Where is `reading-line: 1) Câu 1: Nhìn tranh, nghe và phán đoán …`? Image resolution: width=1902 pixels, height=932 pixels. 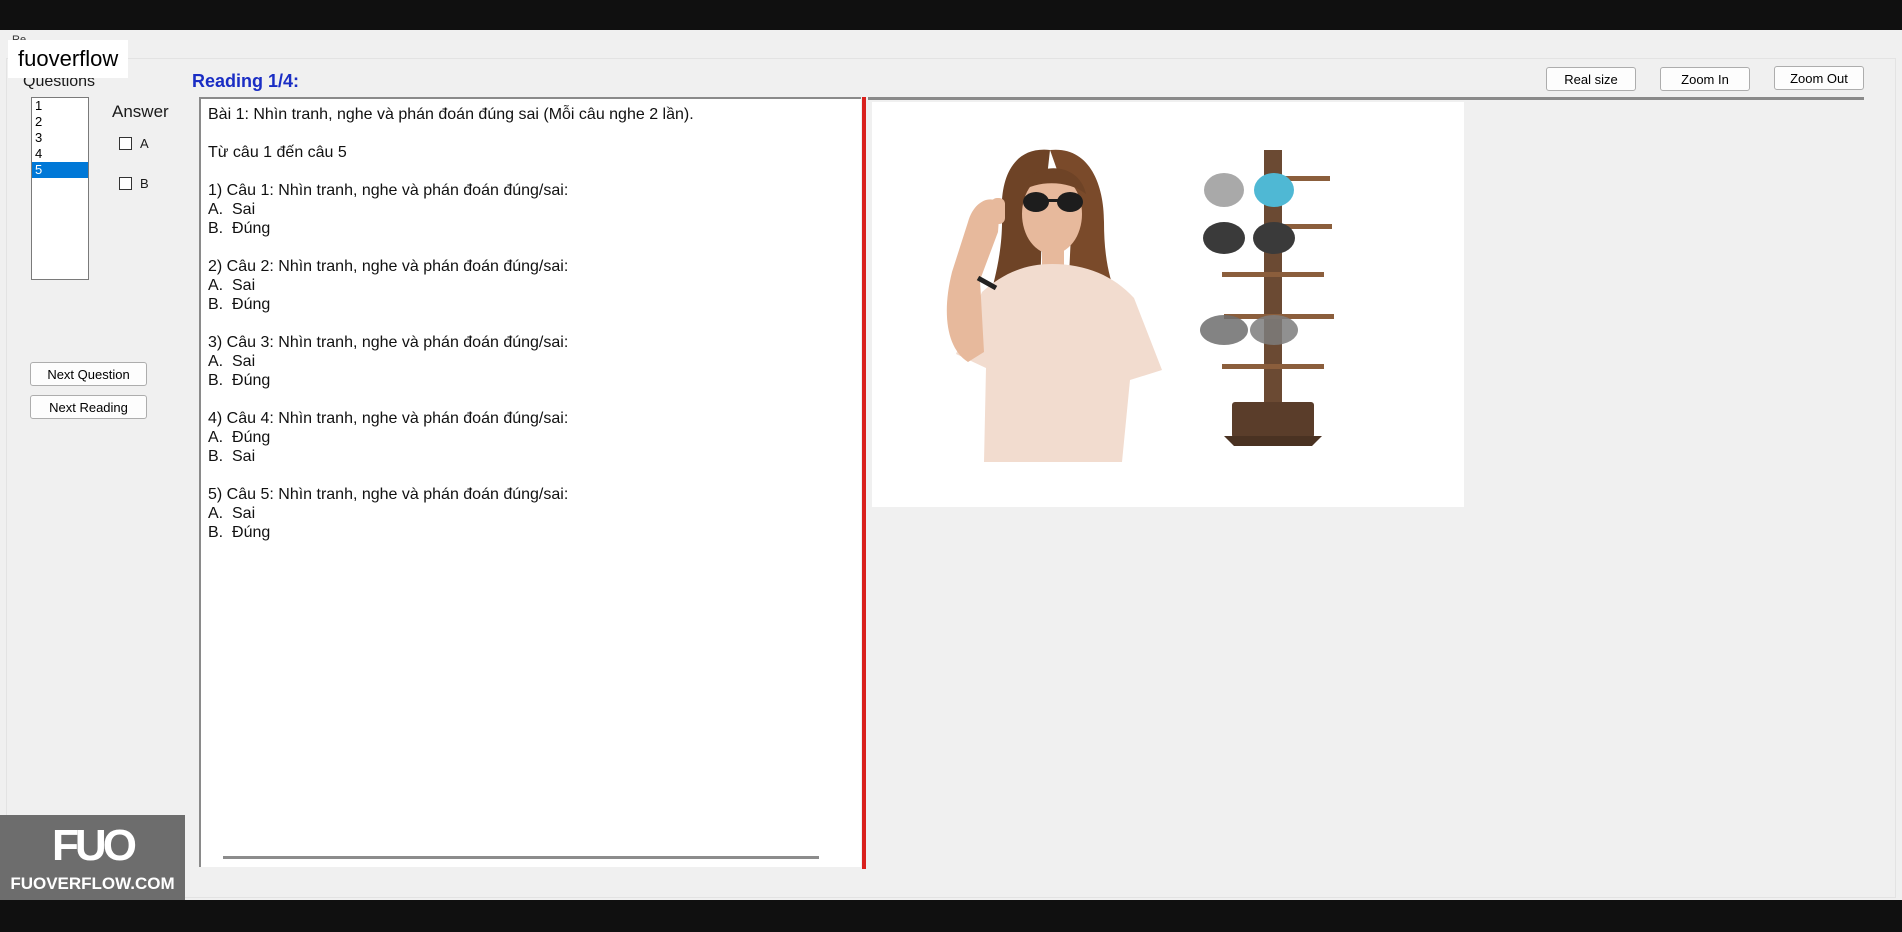
reading-line: 1) Câu 1: Nhìn tranh, nghe và phán đoán … is located at coordinates (388, 190).